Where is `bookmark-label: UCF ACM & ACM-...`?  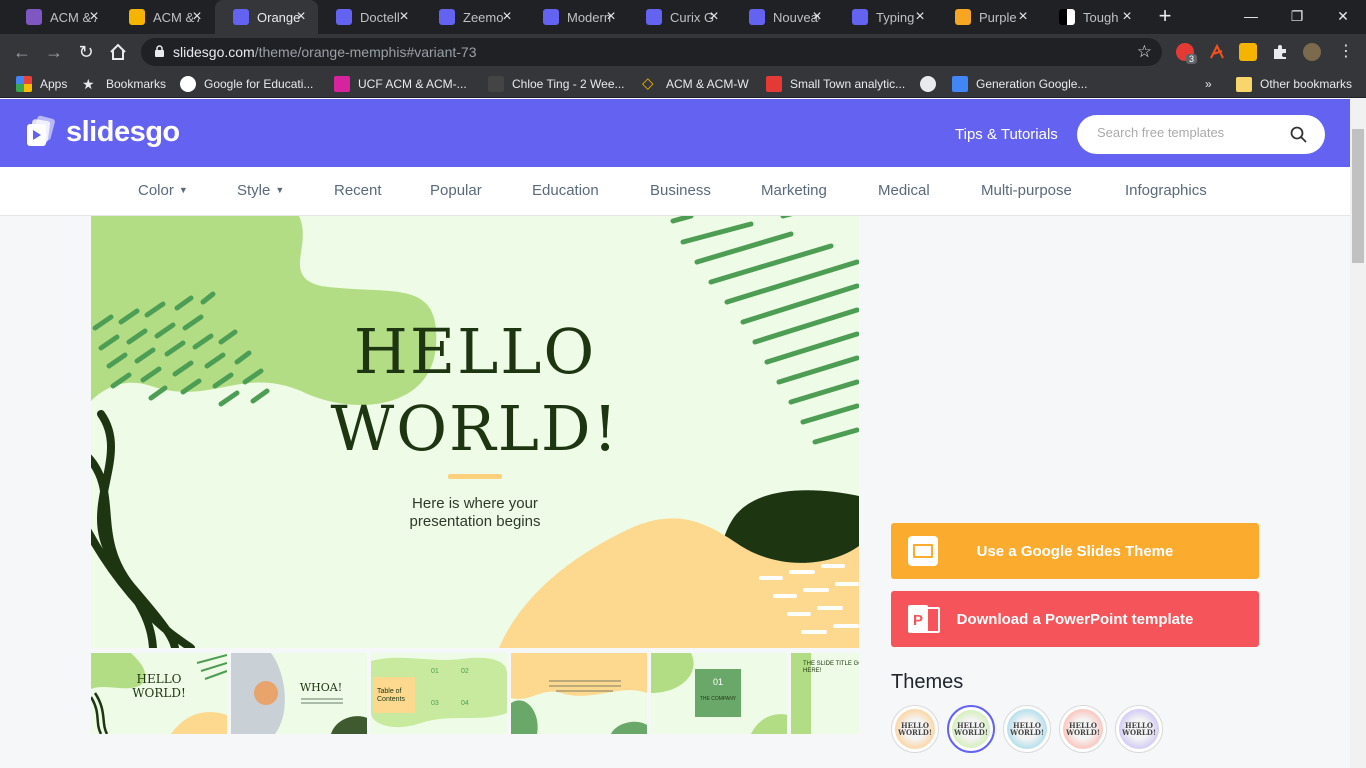 bookmark-label: UCF ACM & ACM-... is located at coordinates (412, 84).